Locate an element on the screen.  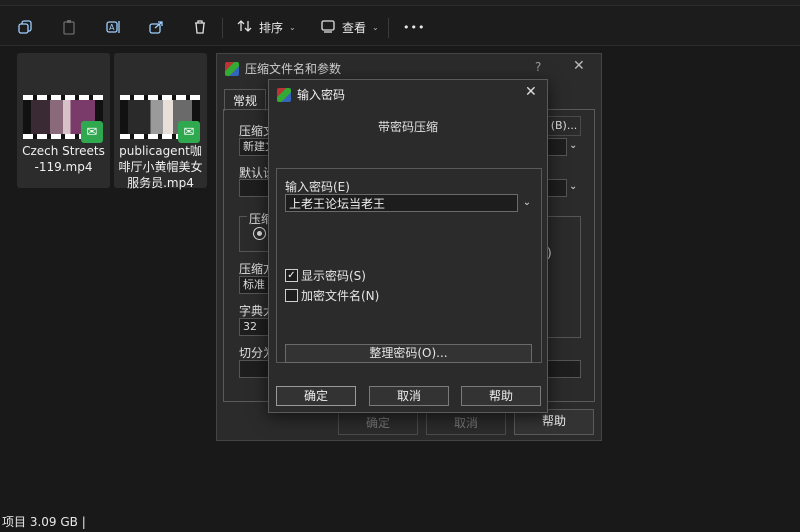
sort-button: 排序 ⌄ is located at coordinates (266, 27).